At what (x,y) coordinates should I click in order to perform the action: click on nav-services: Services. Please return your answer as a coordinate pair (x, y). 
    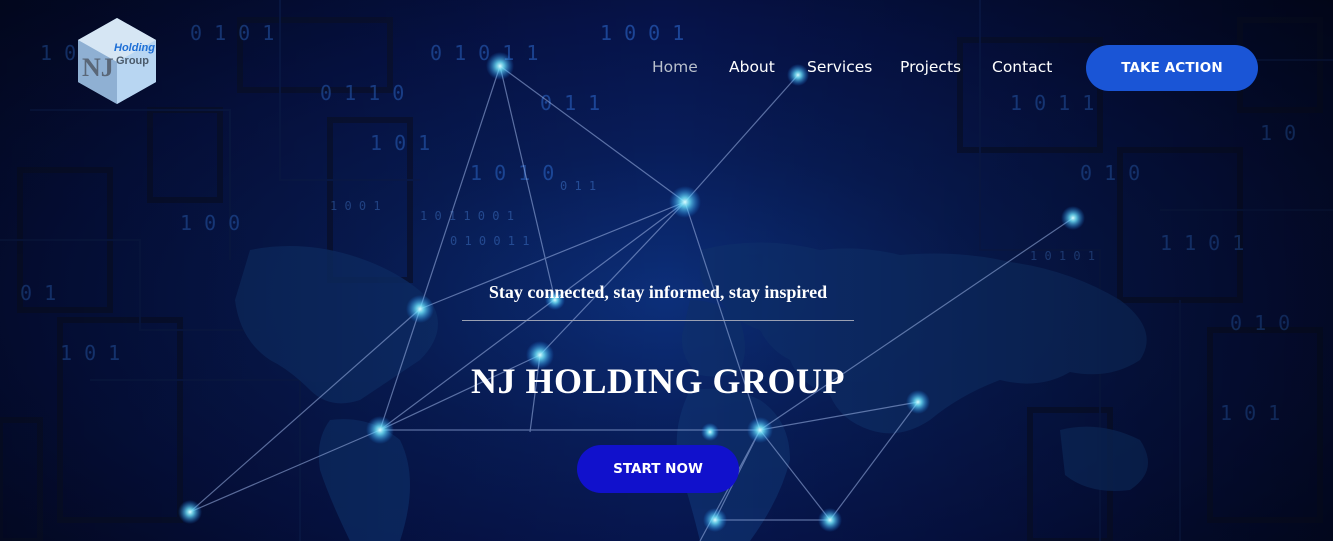
    Looking at the image, I should click on (839, 67).